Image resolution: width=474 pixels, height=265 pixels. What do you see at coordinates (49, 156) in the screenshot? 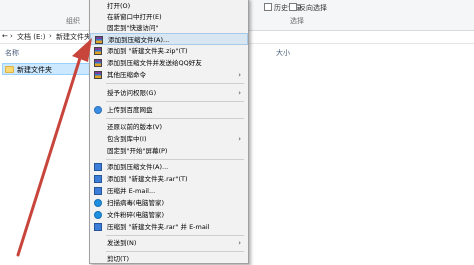
I see `annotation-arrow-shaft` at bounding box center [49, 156].